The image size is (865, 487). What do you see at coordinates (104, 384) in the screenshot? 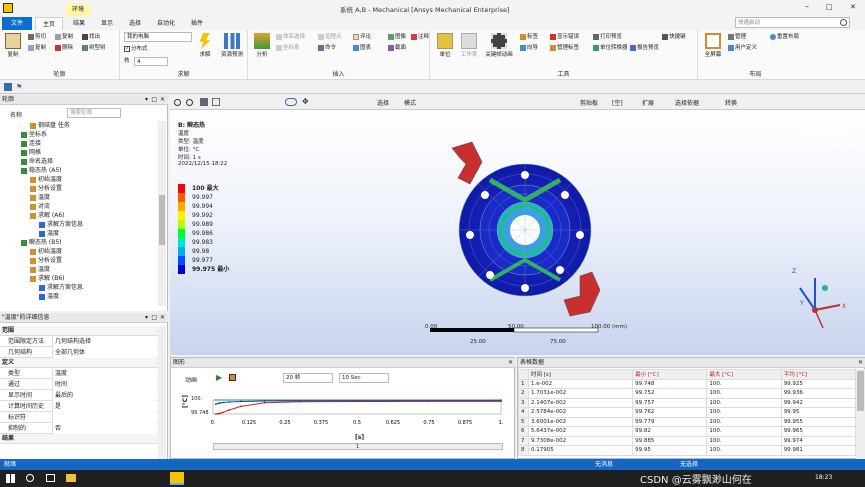
I see `details-value: 时间` at bounding box center [104, 384].